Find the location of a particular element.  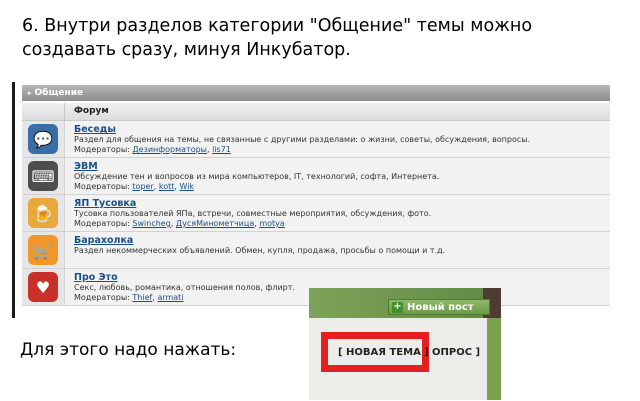

shopping-cart-icon: 🛒 is located at coordinates (43, 250).